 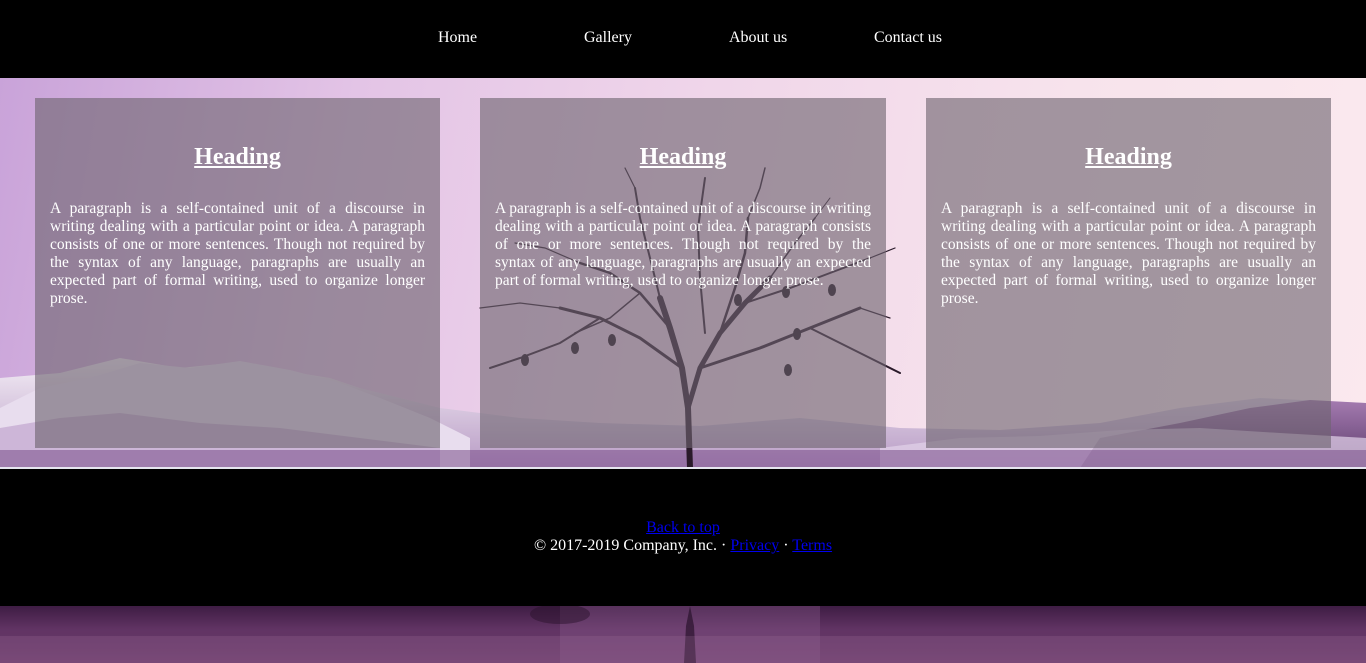 I want to click on back-to-top-link: Back to top, so click(x=683, y=527).